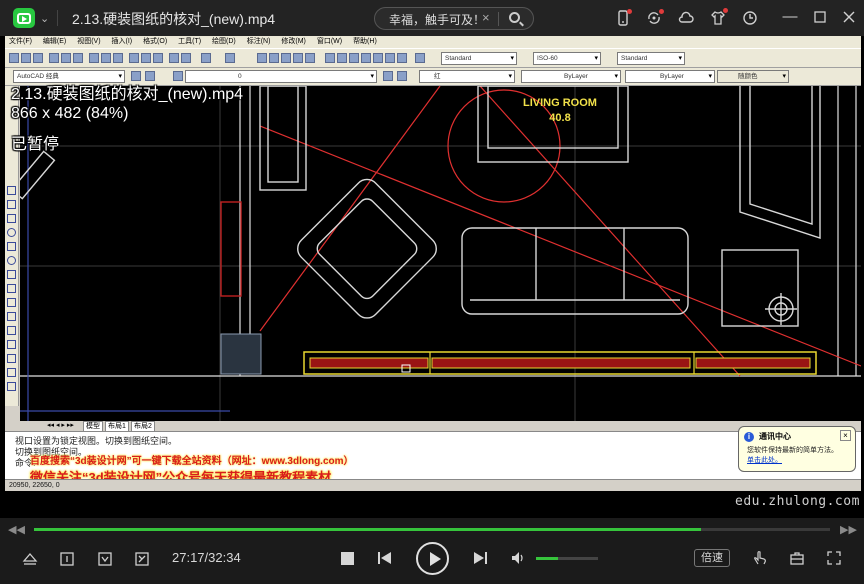  Describe the element at coordinates (433, 485) in the screenshot. I see `cad-status-bar: 20950, 22650, 0` at that location.